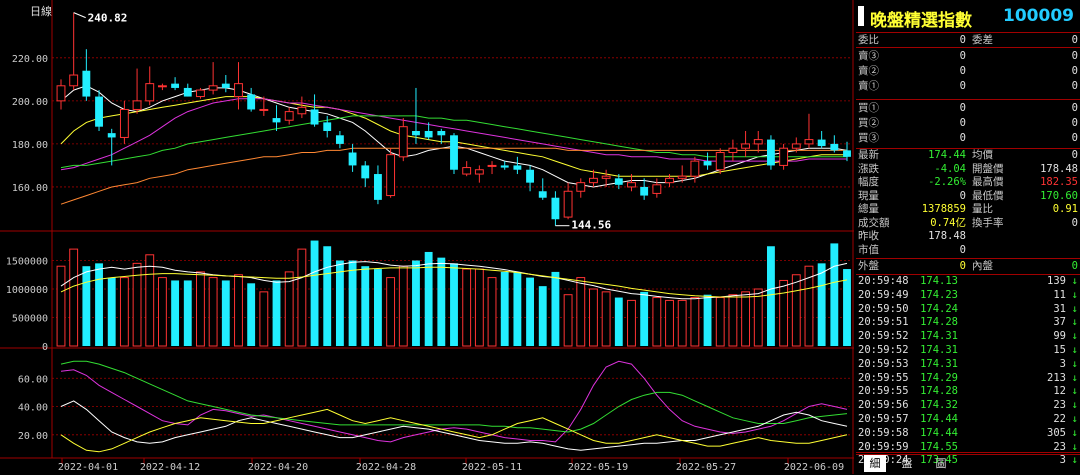 The image size is (1080, 475). Describe the element at coordinates (968, 170) in the screenshot. I see `stat-row: 漲跌 -4.04 開盤價 178.48` at that location.